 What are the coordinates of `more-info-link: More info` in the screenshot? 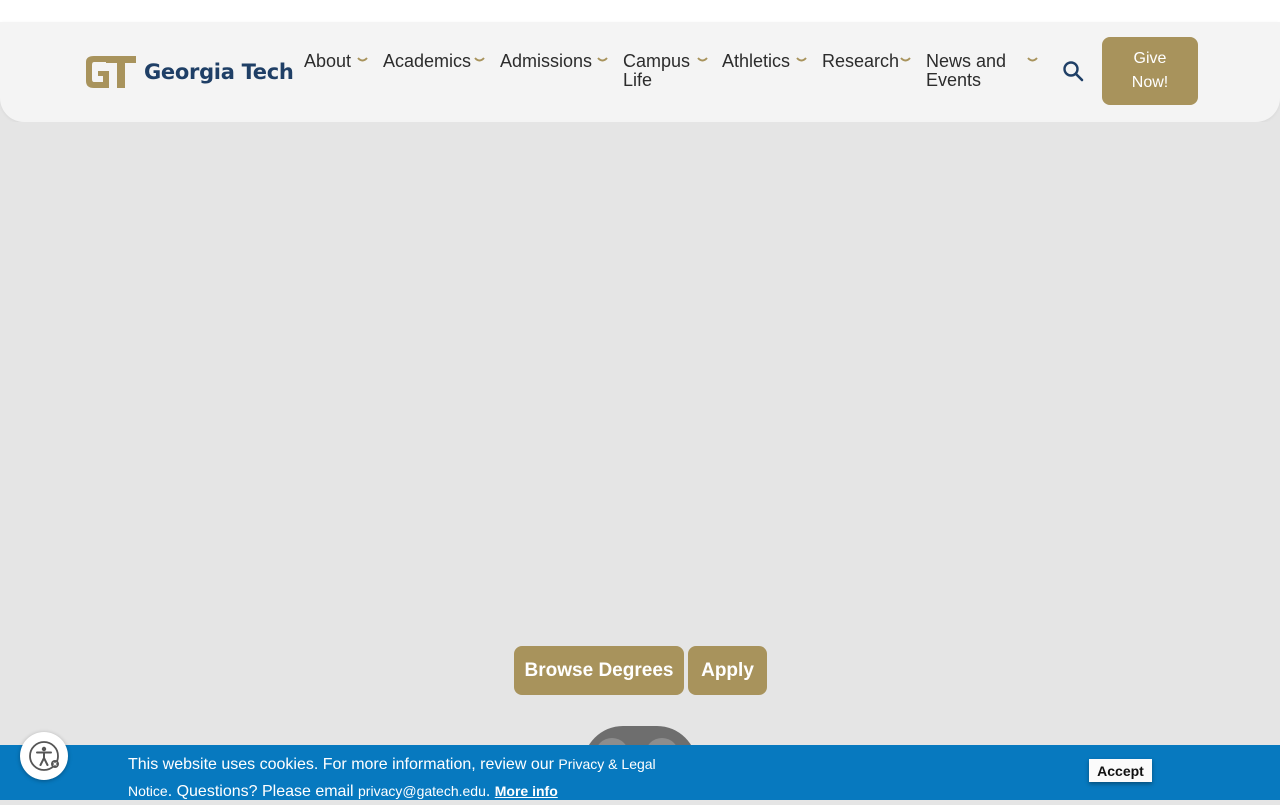 It's located at (526, 791).